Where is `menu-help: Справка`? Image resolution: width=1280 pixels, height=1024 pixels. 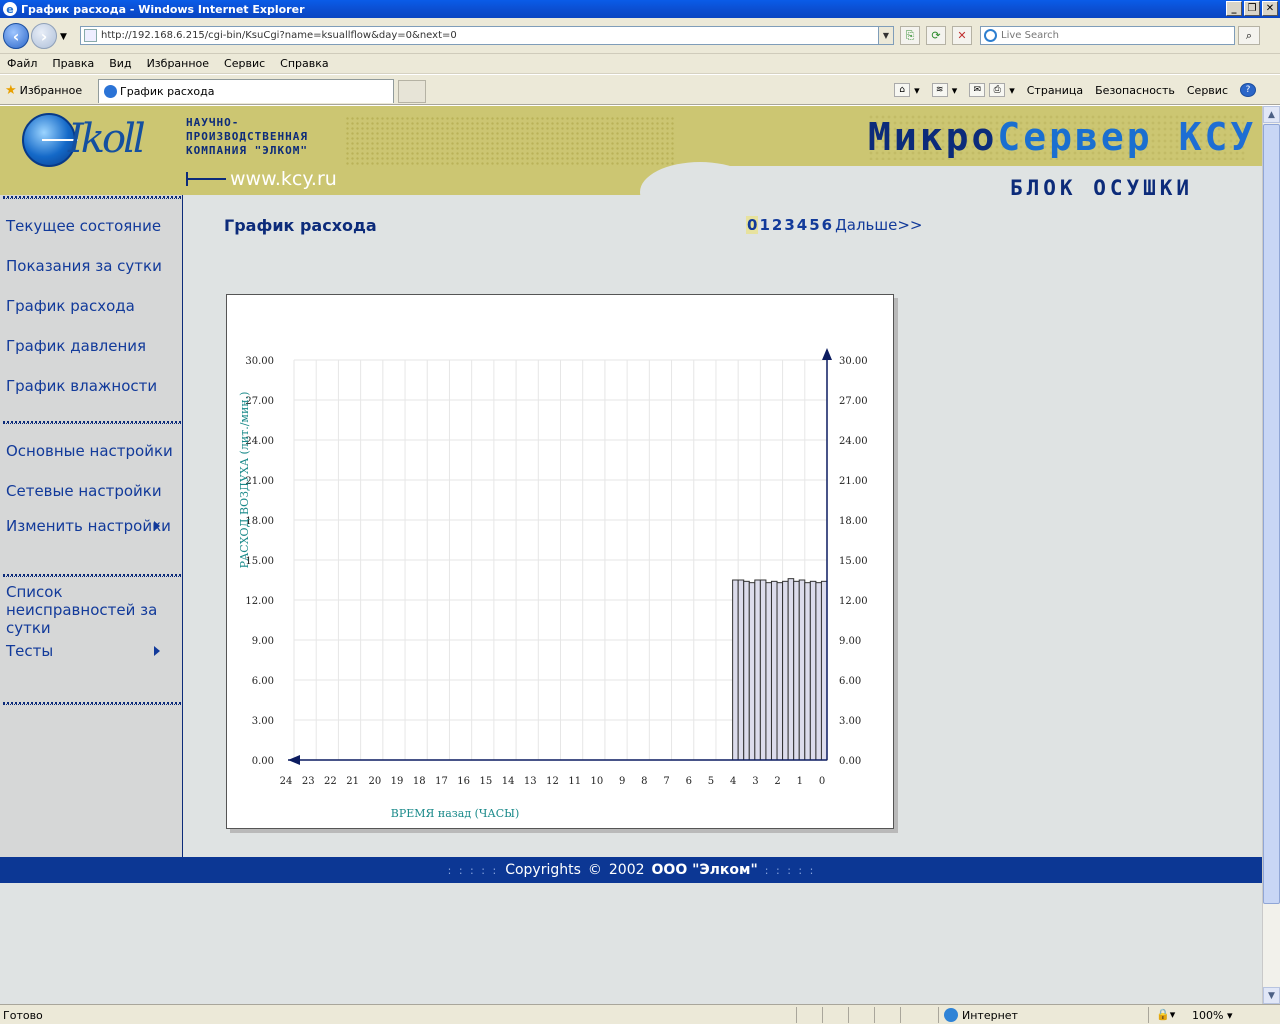
menu-help: Справка is located at coordinates (304, 63).